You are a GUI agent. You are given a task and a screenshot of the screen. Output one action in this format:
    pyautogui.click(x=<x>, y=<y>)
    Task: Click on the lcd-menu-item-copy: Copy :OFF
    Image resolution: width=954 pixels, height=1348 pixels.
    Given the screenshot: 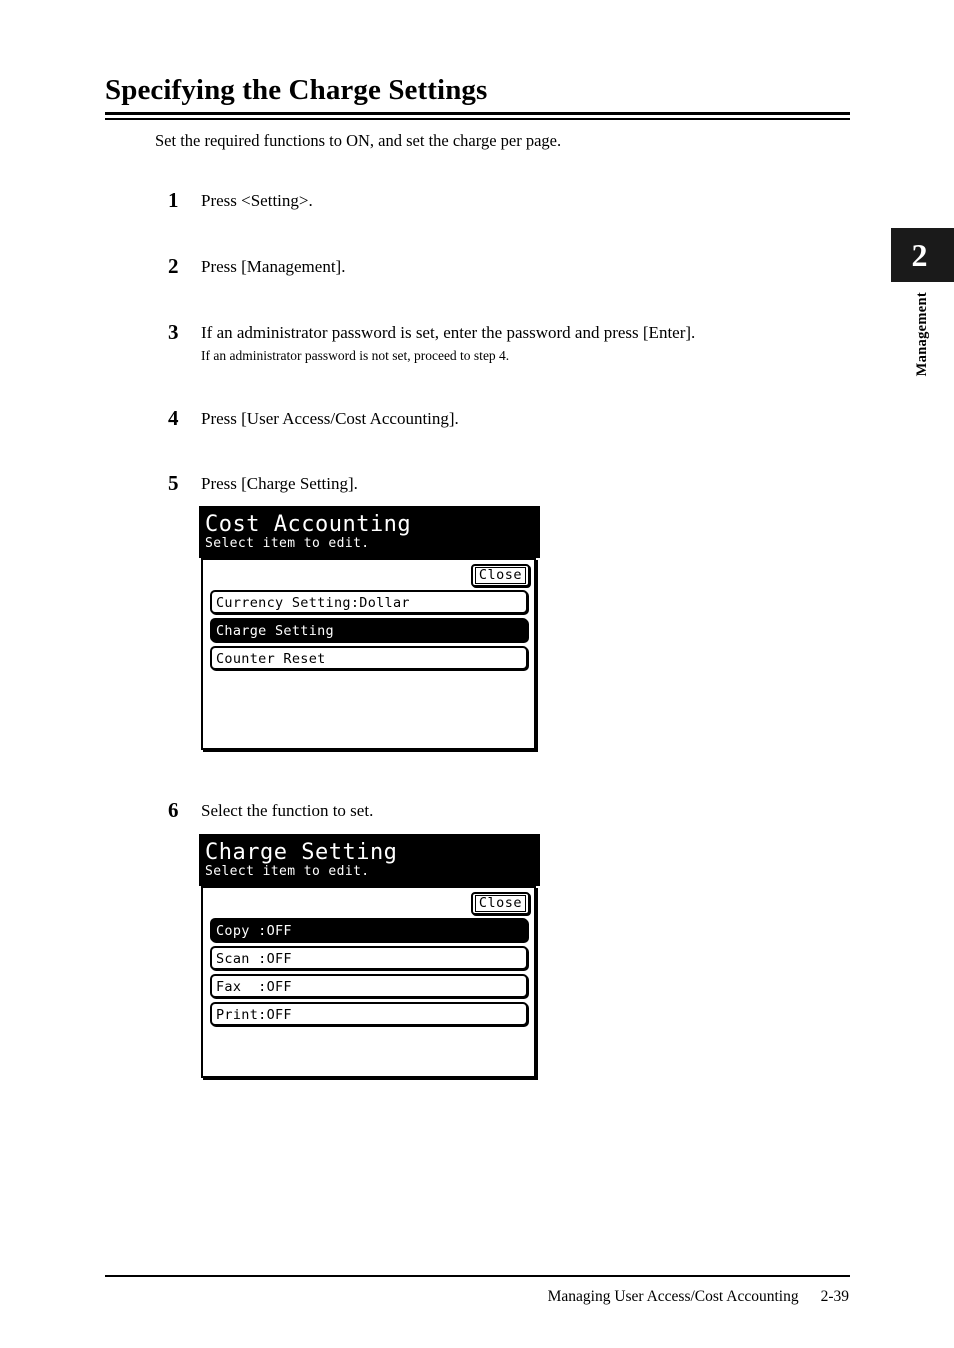 What is the action you would take?
    pyautogui.click(x=369, y=930)
    